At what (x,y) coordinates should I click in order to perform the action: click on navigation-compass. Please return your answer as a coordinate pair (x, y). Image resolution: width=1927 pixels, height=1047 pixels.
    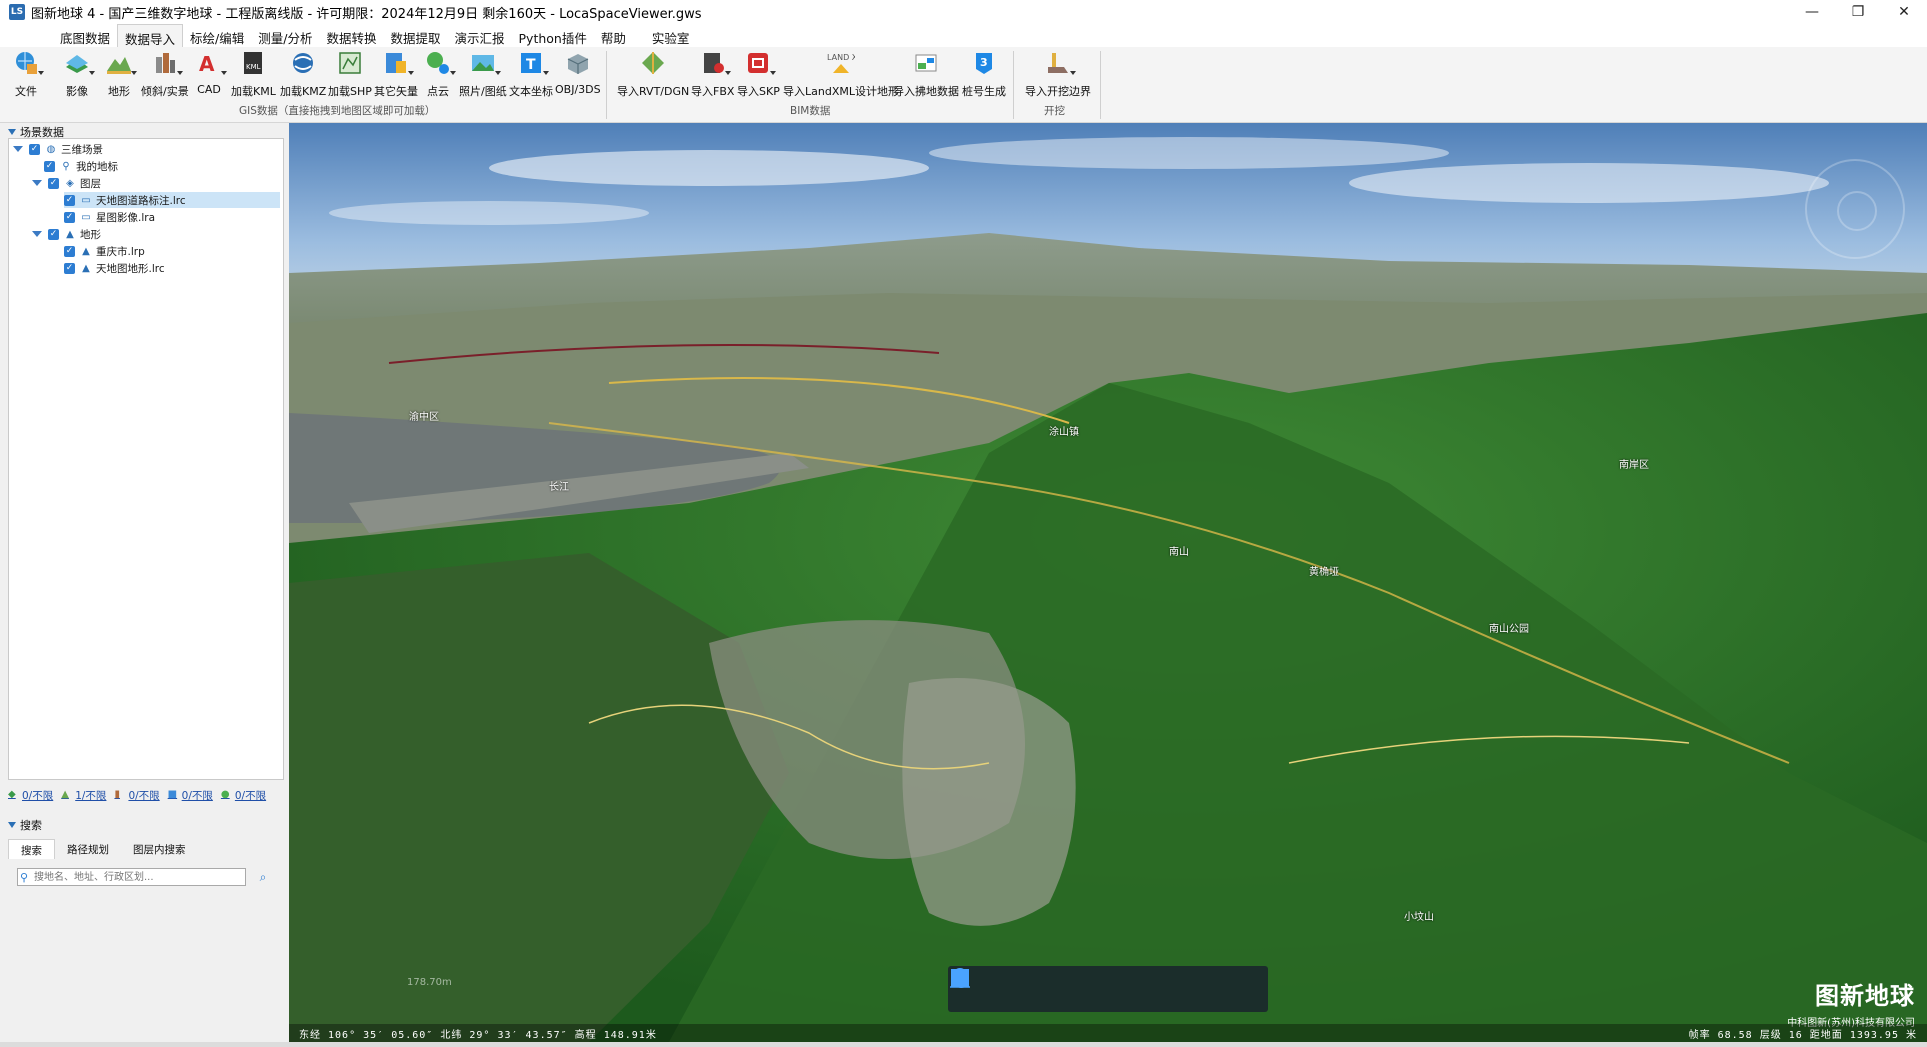
    Looking at the image, I should click on (1855, 209).